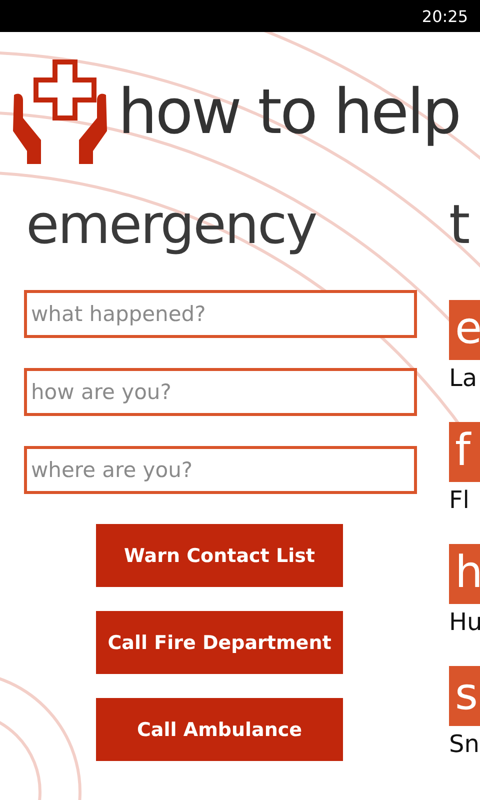 Image resolution: width=480 pixels, height=800 pixels. I want to click on input-field: what happened?, so click(220, 314).